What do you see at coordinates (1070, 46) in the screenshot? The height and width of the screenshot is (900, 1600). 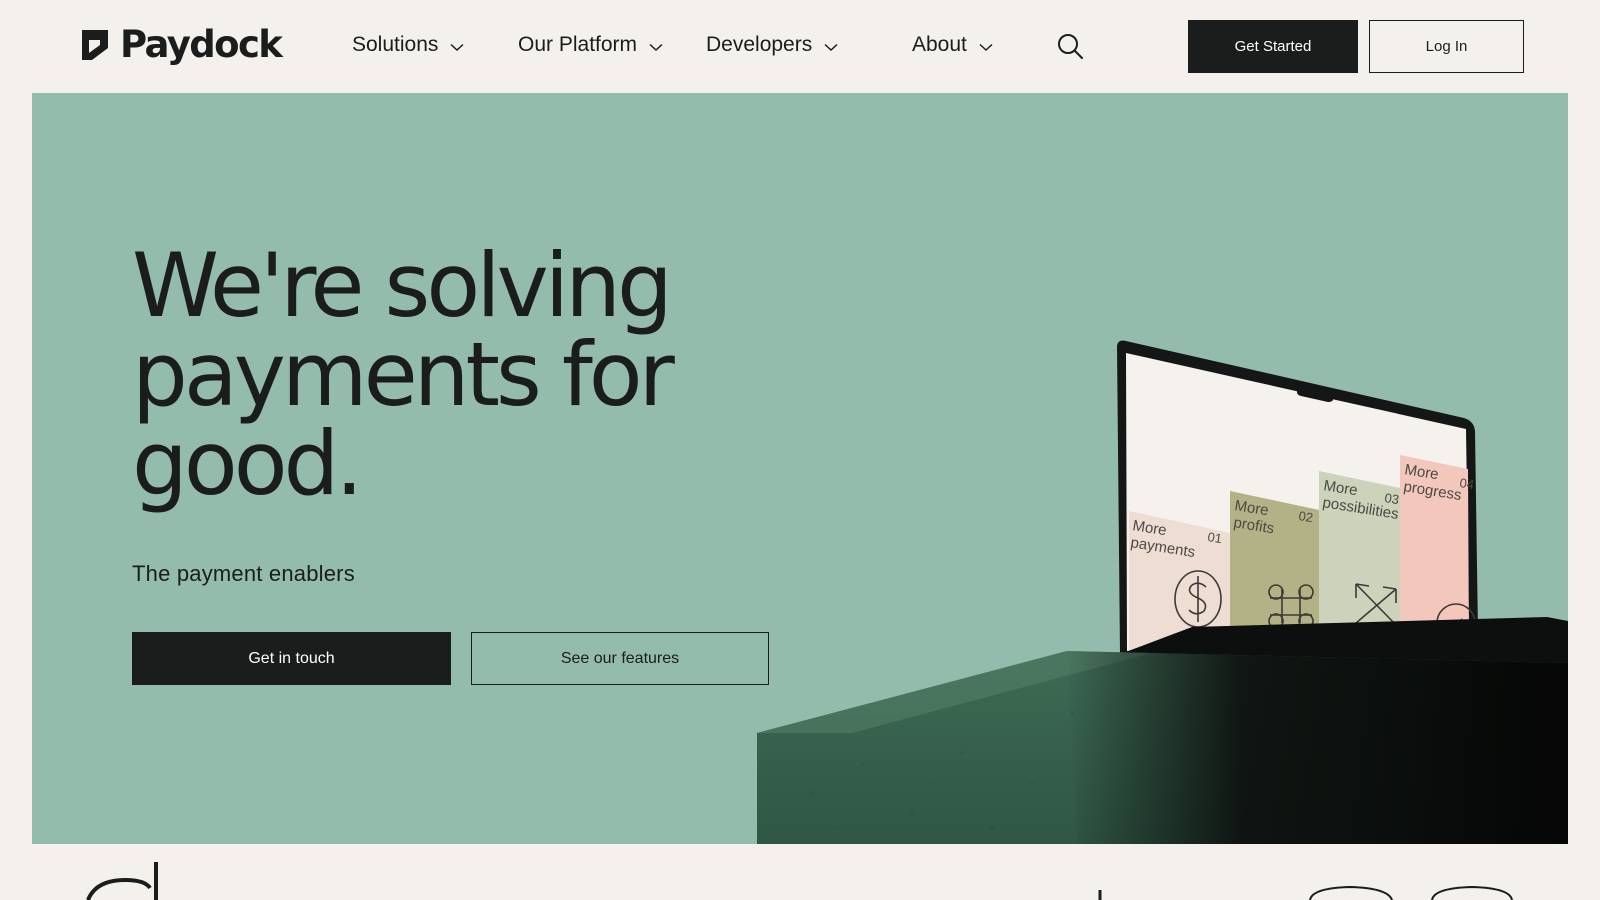 I see `search-icon` at bounding box center [1070, 46].